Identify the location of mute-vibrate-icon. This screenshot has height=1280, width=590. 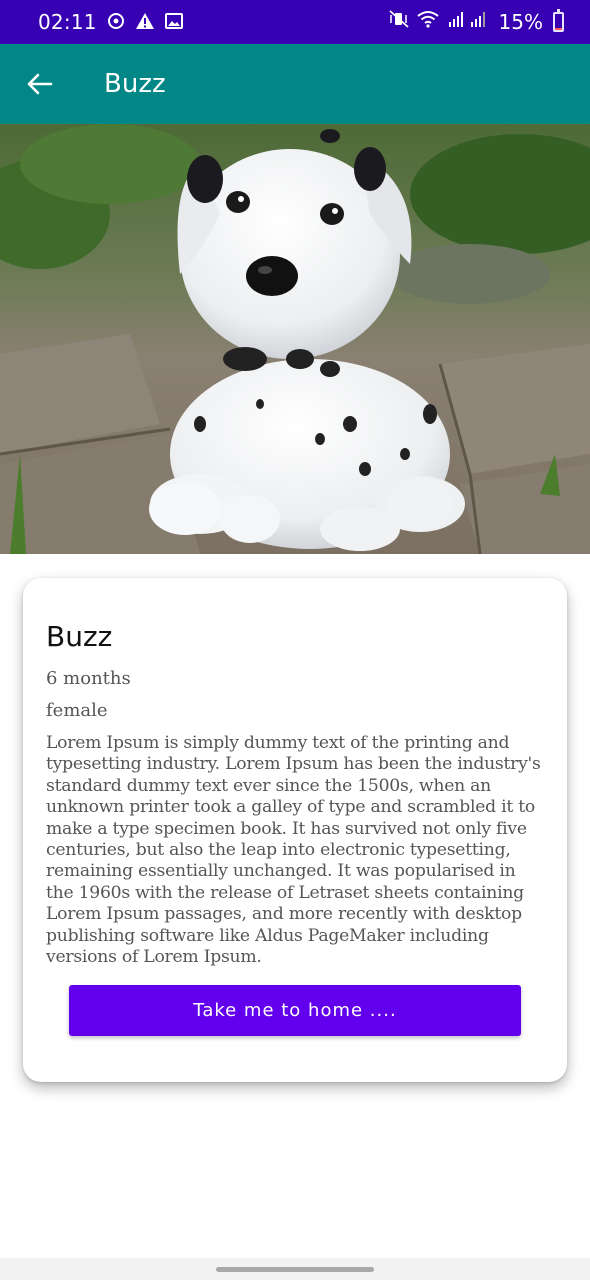
(398, 22).